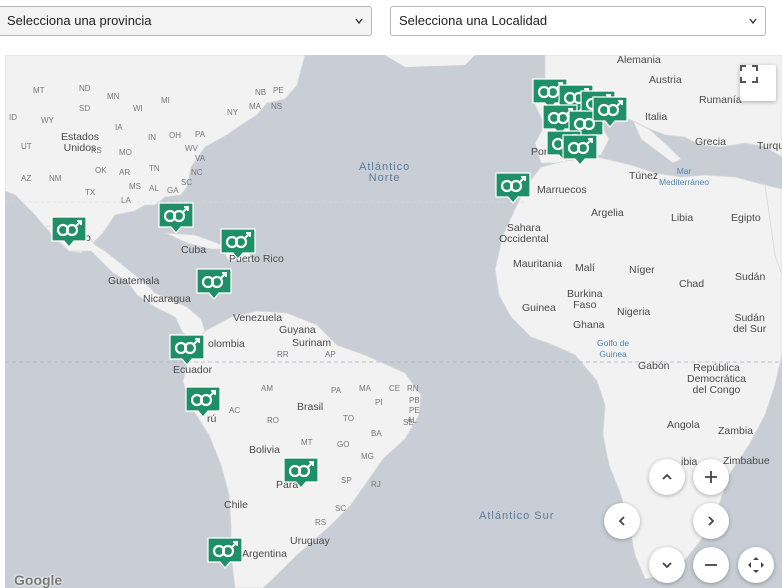 The image size is (782, 588). I want to click on map-label-zambia: Zambia, so click(736, 431).